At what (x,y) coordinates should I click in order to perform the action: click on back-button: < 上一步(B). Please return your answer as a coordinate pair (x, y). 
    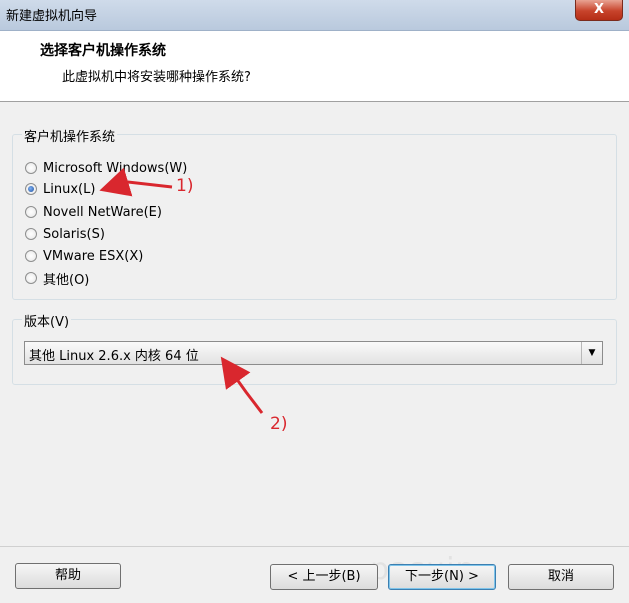
    Looking at the image, I should click on (324, 577).